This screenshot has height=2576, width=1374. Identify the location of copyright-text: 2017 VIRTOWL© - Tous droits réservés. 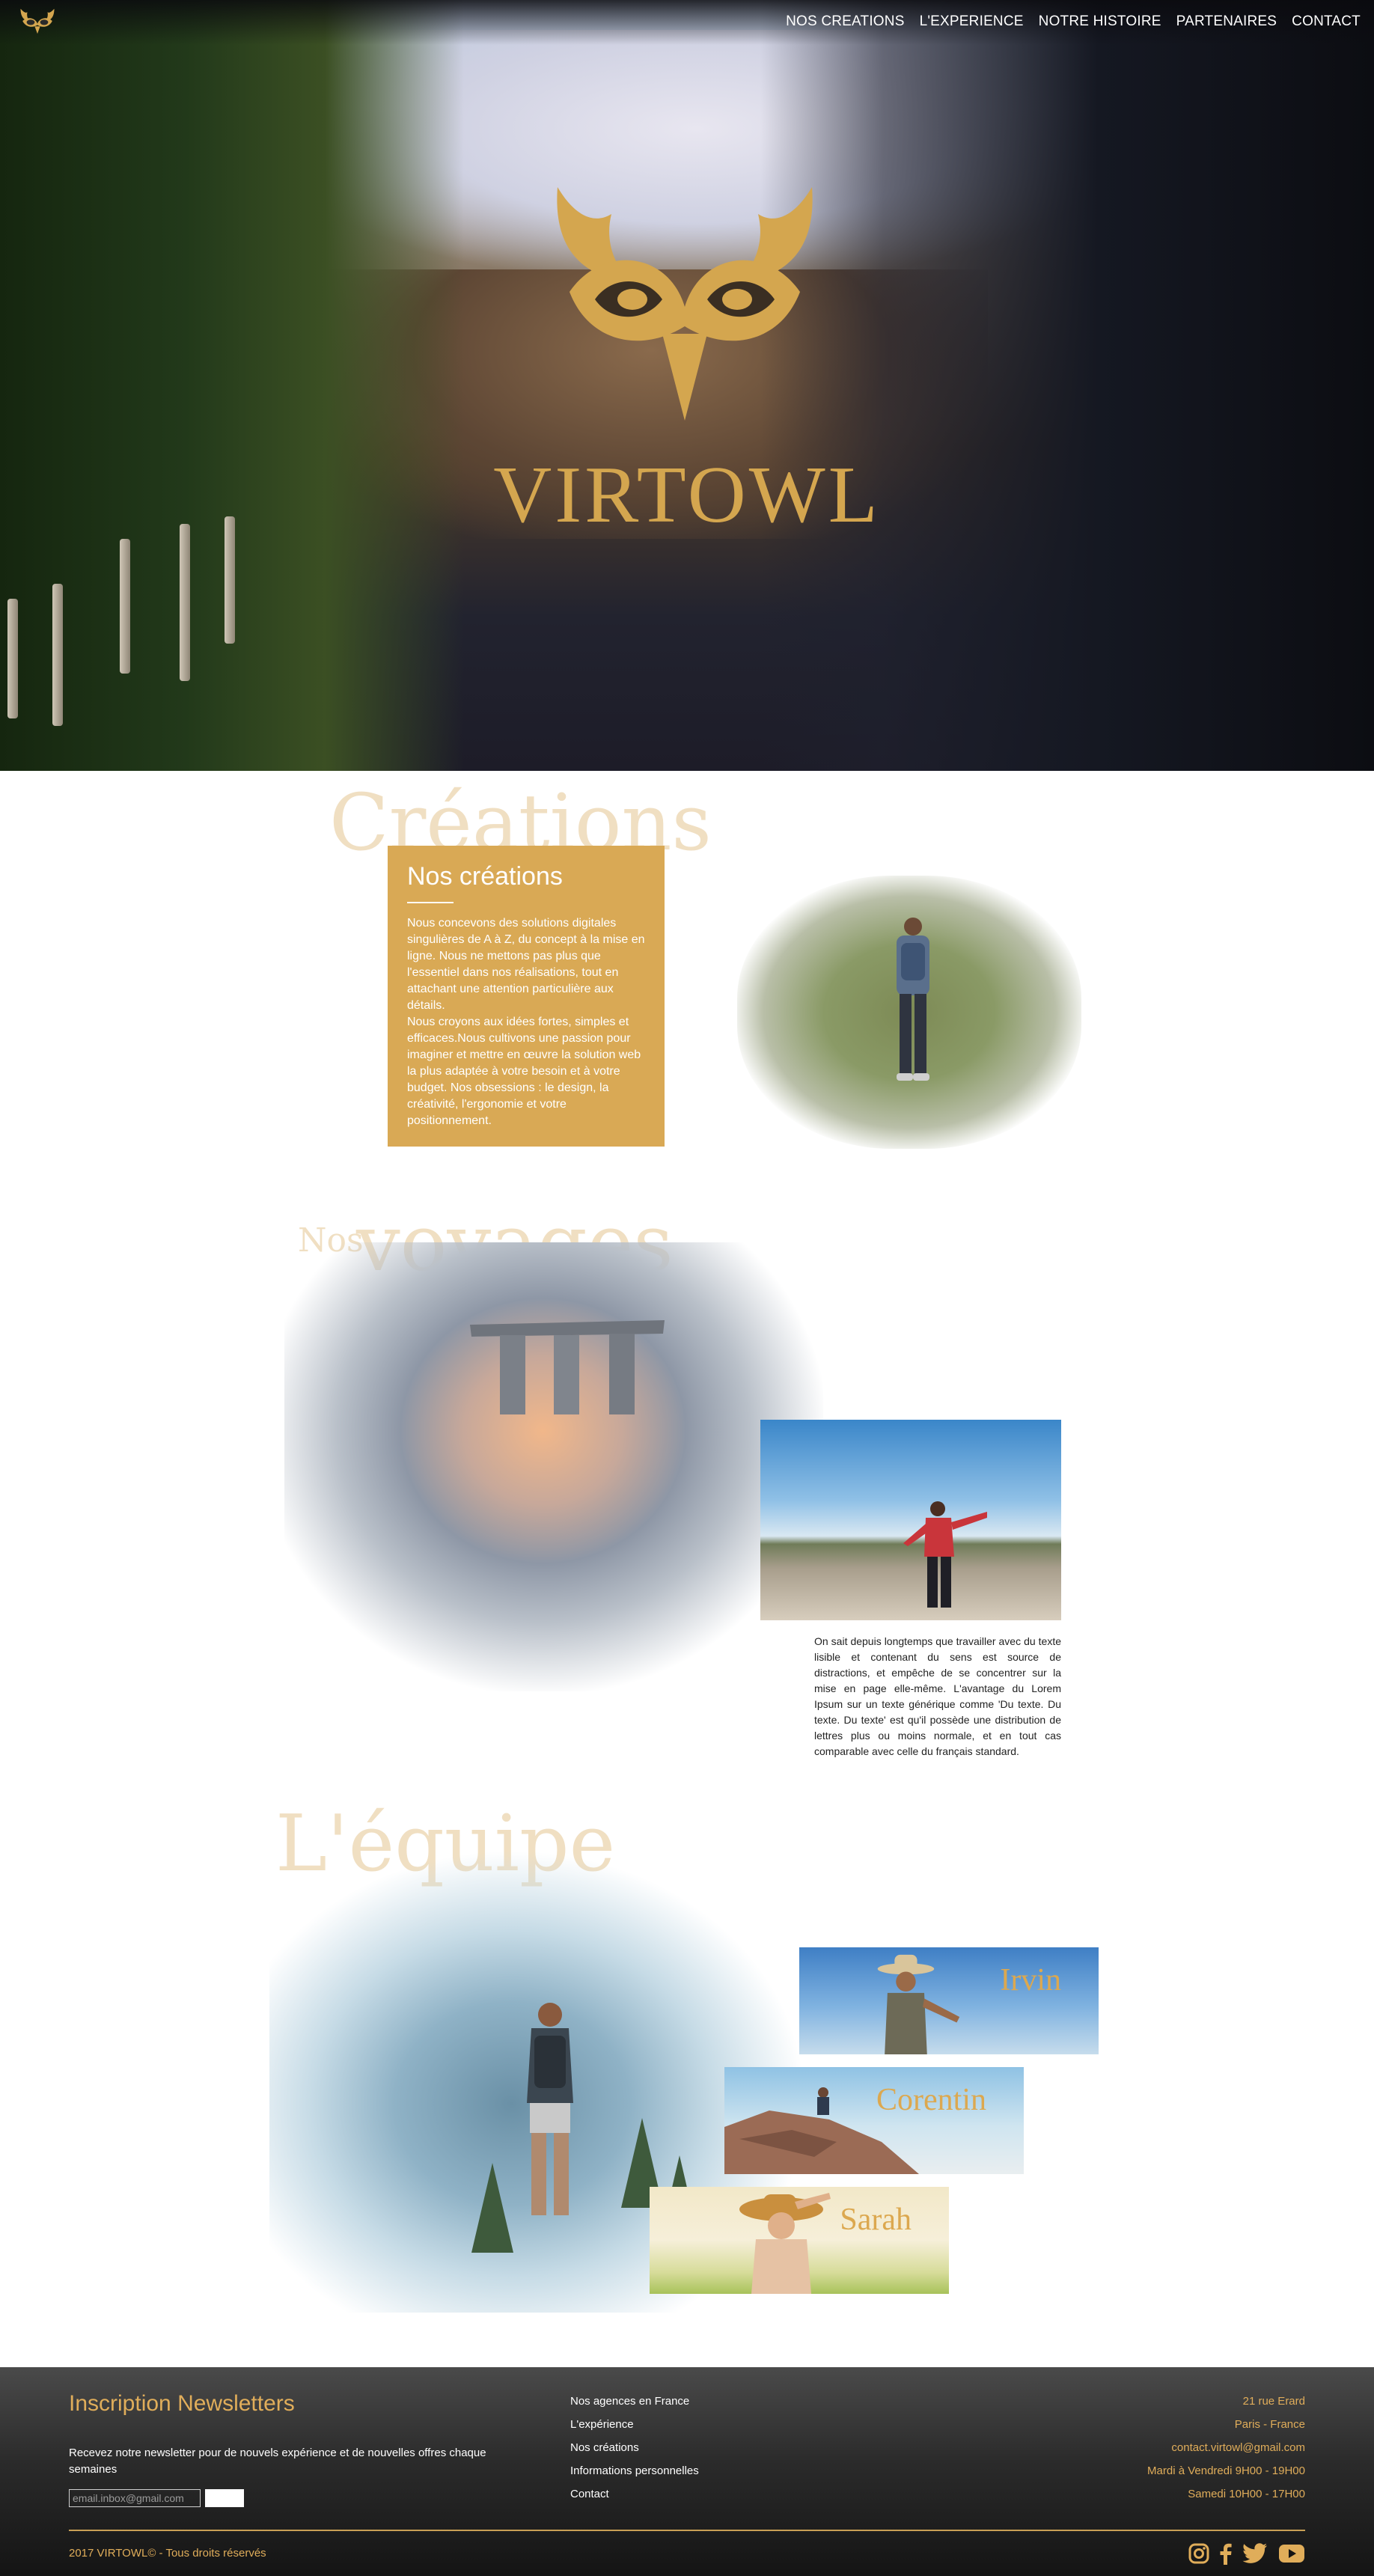
(167, 2553).